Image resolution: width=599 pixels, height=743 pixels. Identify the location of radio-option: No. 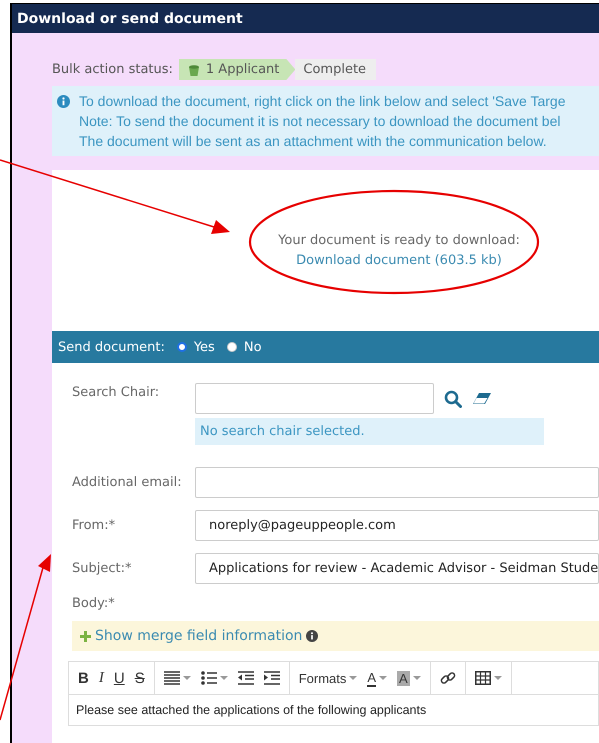
(244, 347).